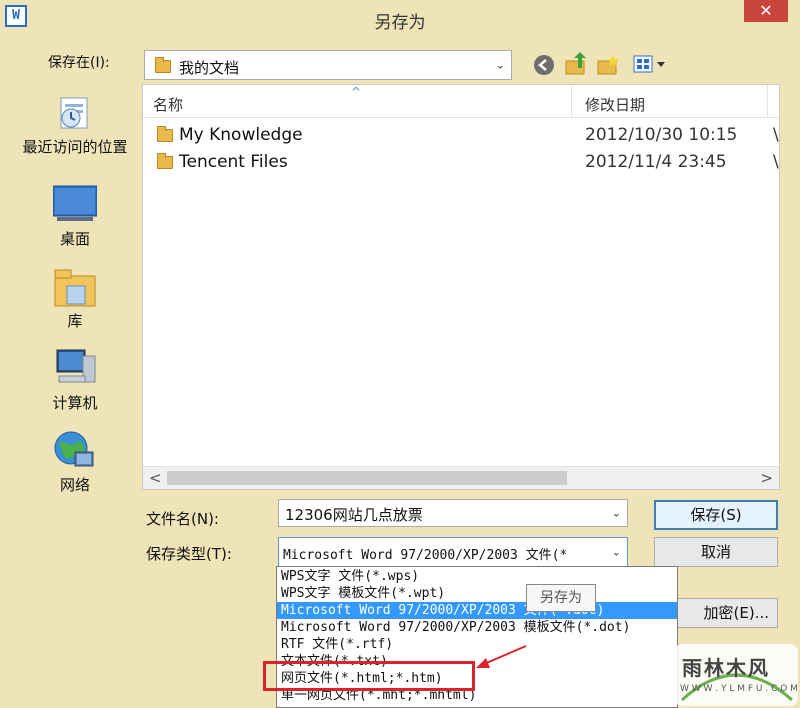 Image resolution: width=800 pixels, height=708 pixels. What do you see at coordinates (75, 368) in the screenshot?
I see `computer-icon` at bounding box center [75, 368].